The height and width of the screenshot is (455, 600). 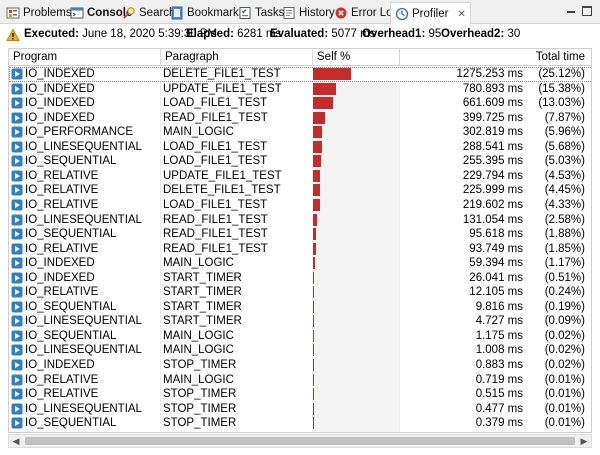 What do you see at coordinates (16, 441) in the screenshot?
I see `scroll-left-icon: ◀` at bounding box center [16, 441].